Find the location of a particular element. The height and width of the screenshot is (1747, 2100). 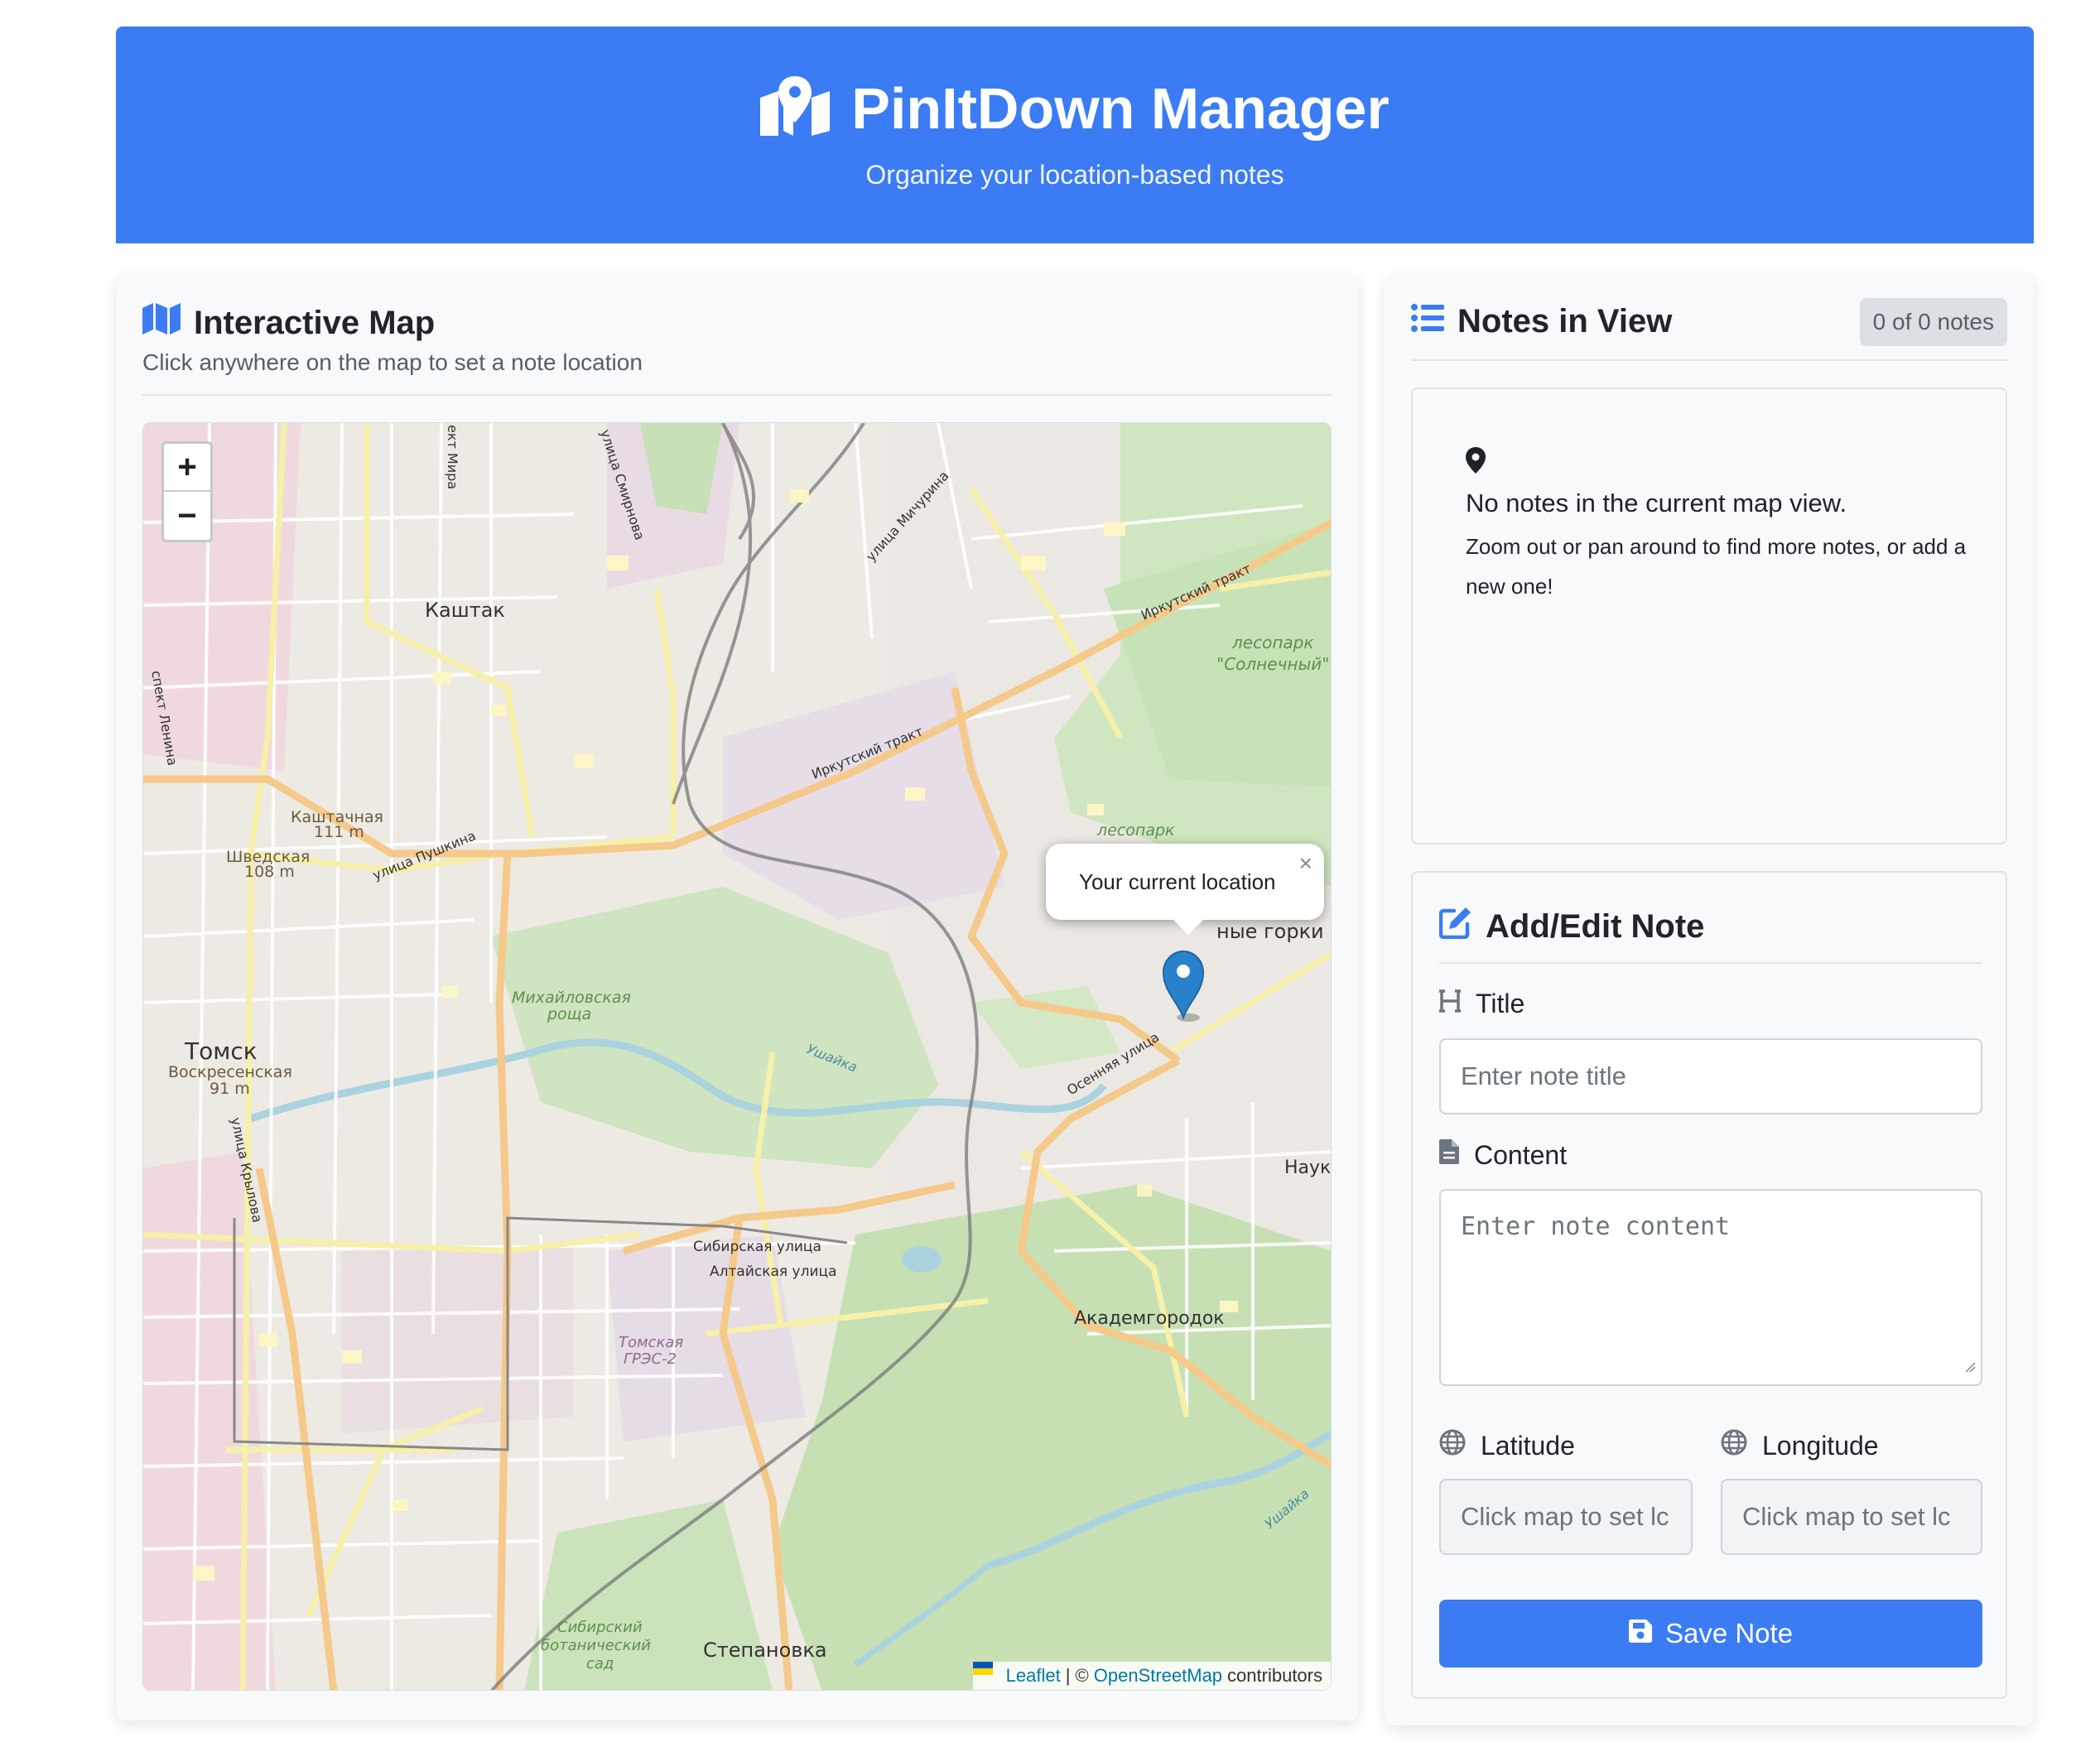

content-label-row: Content is located at coordinates (1503, 1155).